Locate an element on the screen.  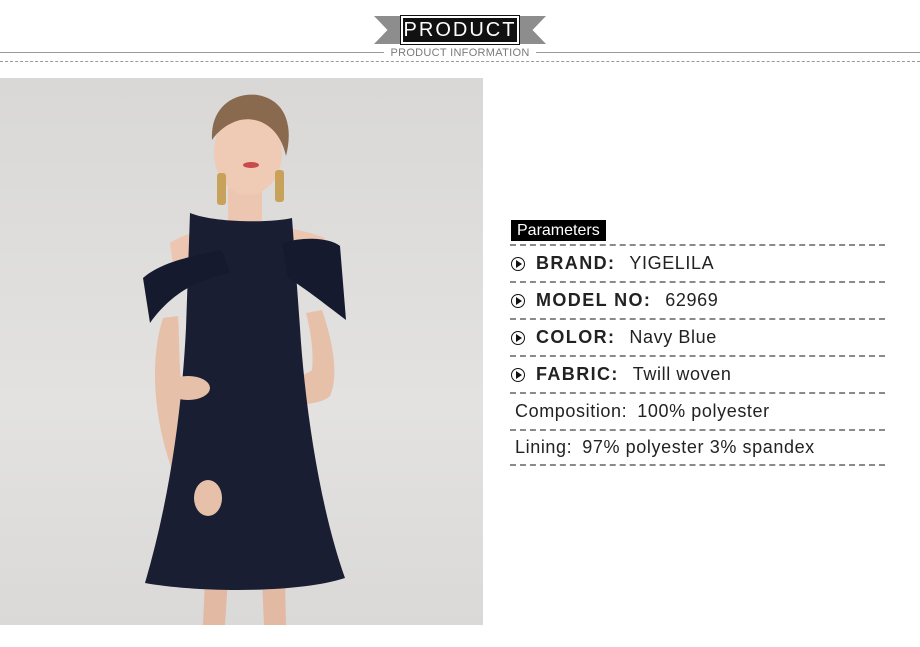
param-label: COLOR: is located at coordinates (576, 337).